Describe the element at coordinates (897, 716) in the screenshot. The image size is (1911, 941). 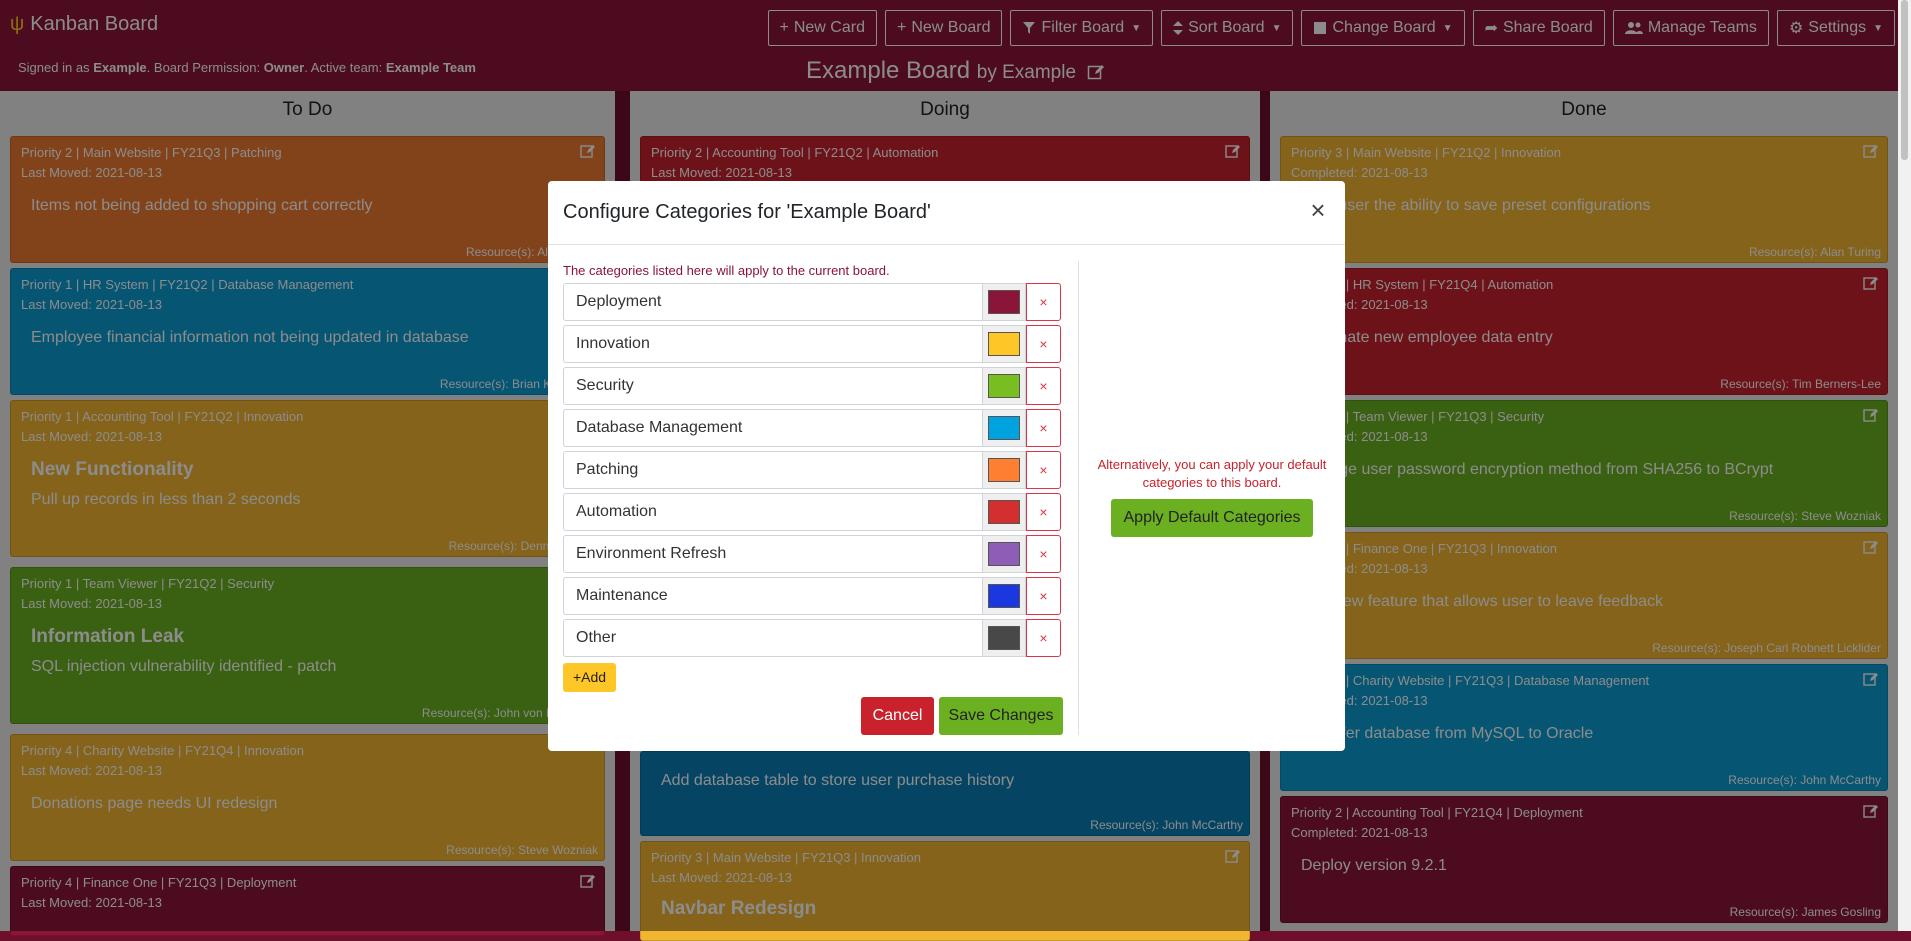
I see `cancel-button: Cancel` at that location.